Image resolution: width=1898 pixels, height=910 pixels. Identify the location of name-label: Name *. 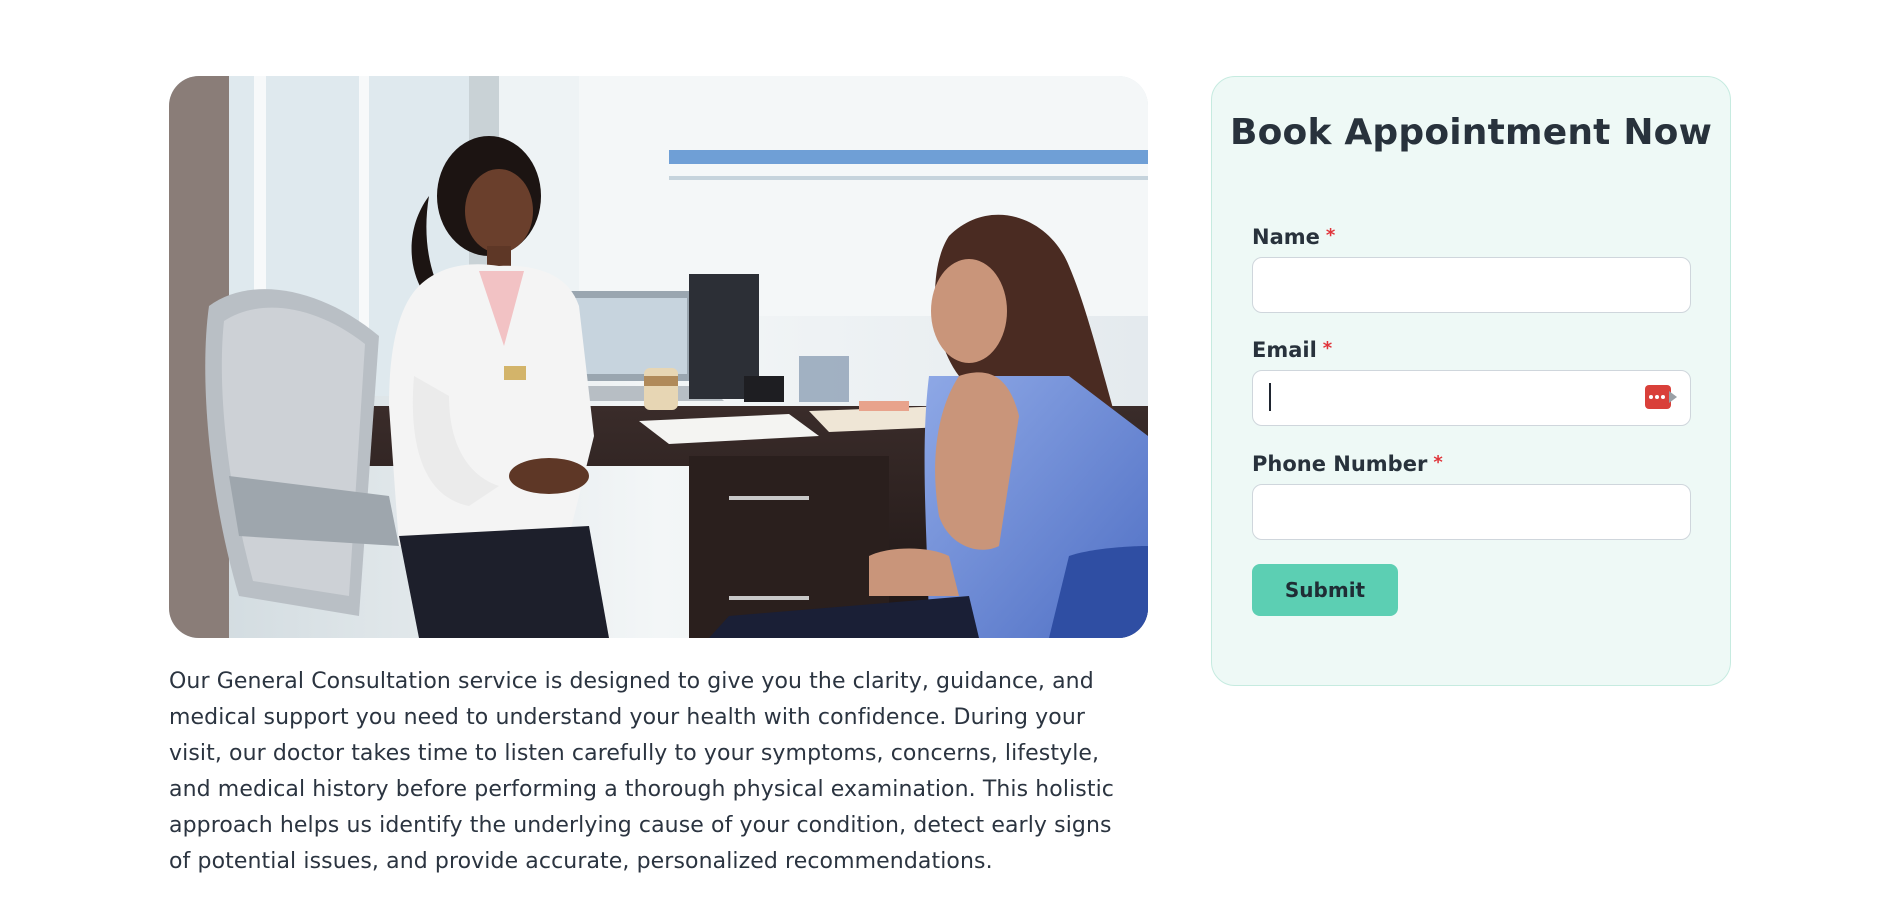
(1293, 237).